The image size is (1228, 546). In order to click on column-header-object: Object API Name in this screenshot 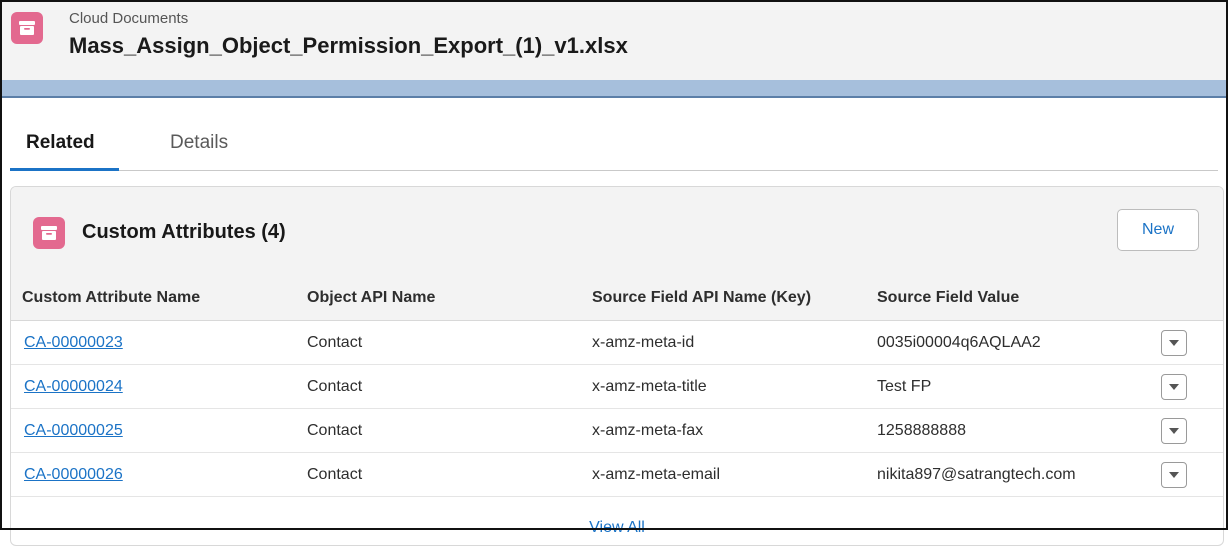, I will do `click(371, 298)`.